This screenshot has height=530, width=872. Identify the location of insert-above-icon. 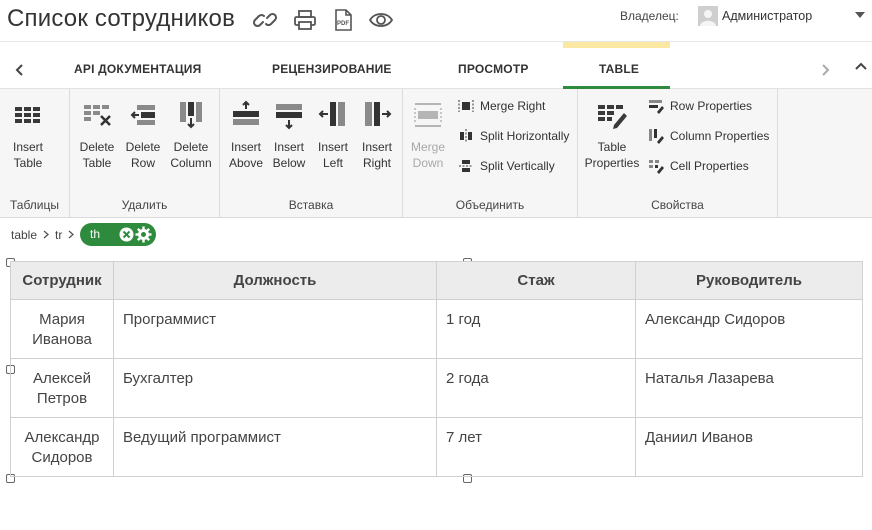
(246, 112).